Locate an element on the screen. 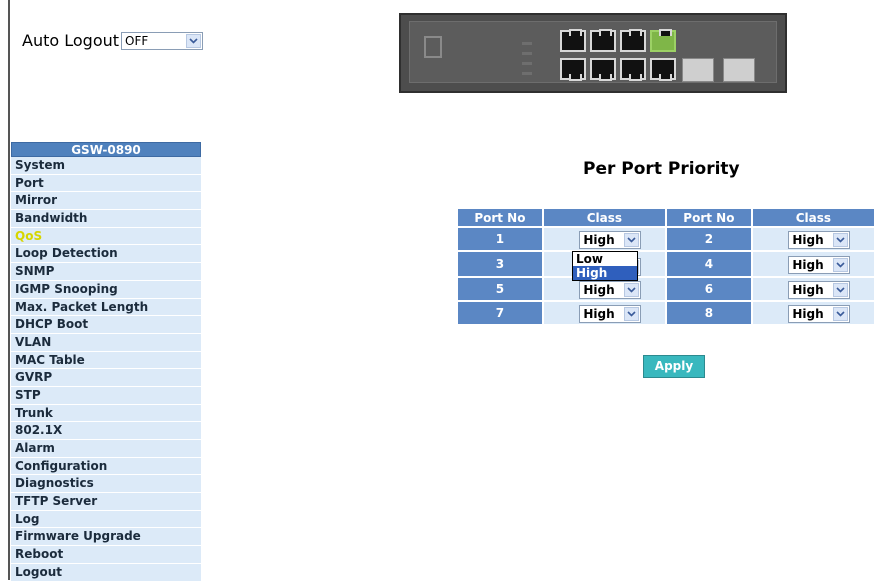 The height and width of the screenshot is (582, 876). port-number: 1 is located at coordinates (500, 239).